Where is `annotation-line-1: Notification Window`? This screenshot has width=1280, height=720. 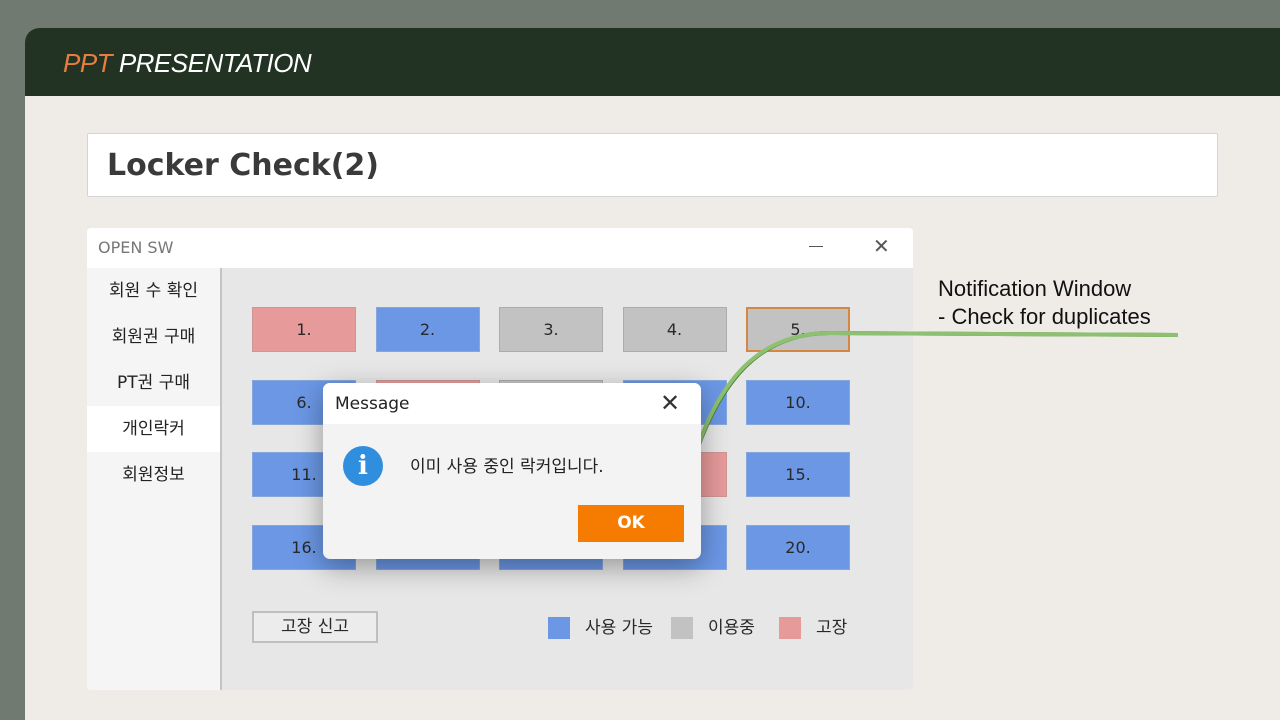 annotation-line-1: Notification Window is located at coordinates (1035, 288).